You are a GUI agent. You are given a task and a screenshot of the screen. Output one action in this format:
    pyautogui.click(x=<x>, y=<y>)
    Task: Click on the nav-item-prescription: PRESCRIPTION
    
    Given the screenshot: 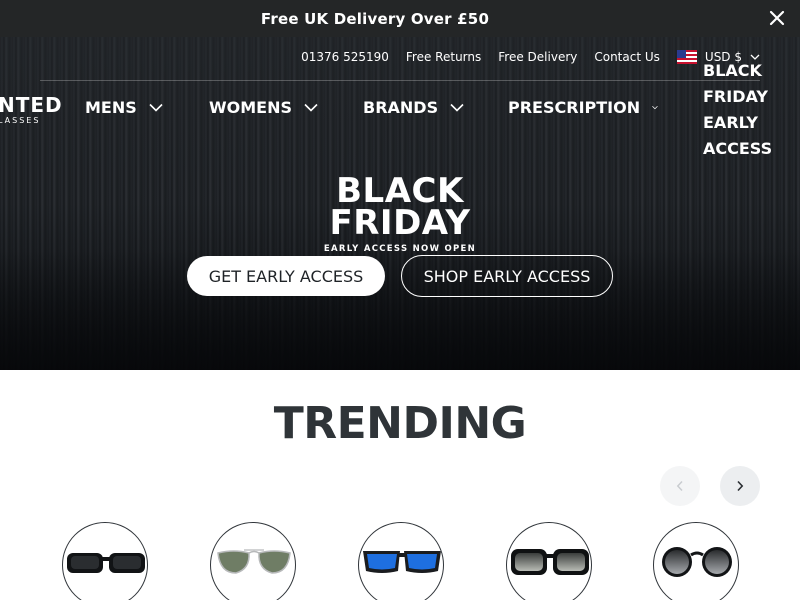 What is the action you would take?
    pyautogui.click(x=583, y=107)
    